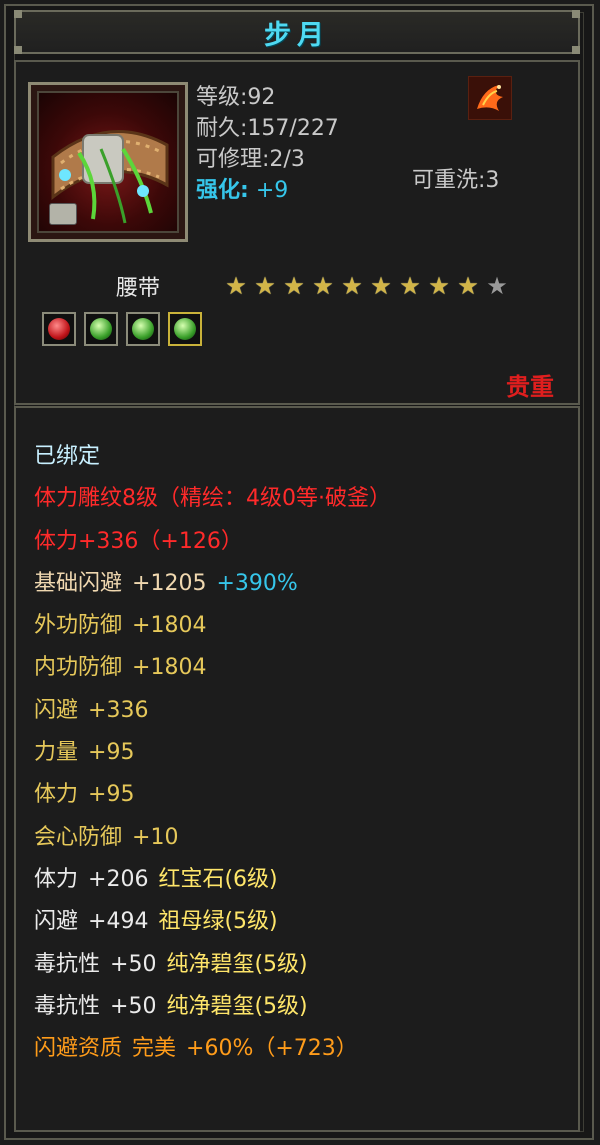 The image size is (600, 1145). I want to click on property-text: 内功防御, so click(78, 668).